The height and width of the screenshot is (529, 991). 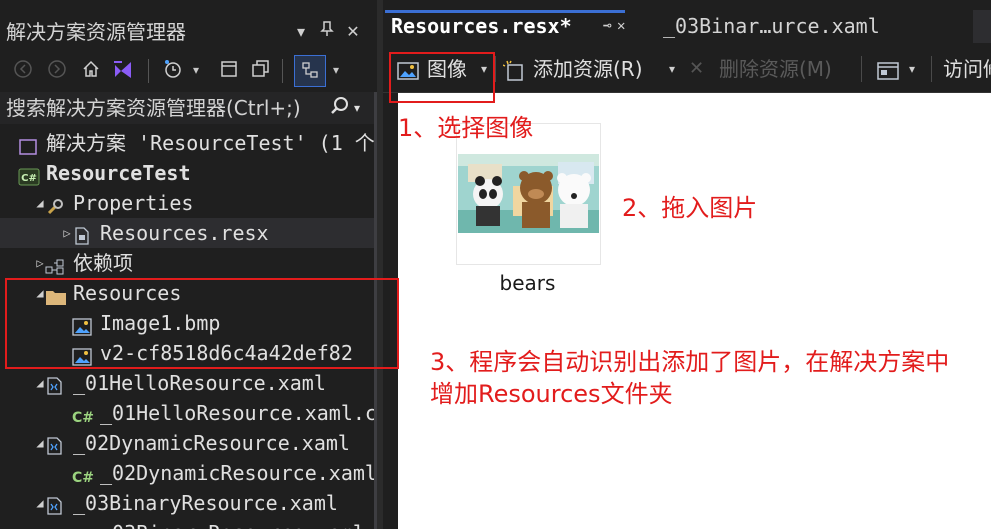 I want to click on forward-arrow-icon, so click(x=57, y=70).